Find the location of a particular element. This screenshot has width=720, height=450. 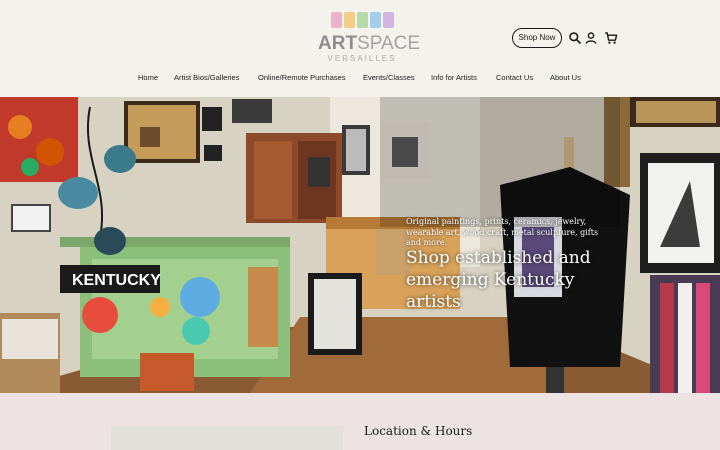

shop-now-button: Shop Now is located at coordinates (537, 38).